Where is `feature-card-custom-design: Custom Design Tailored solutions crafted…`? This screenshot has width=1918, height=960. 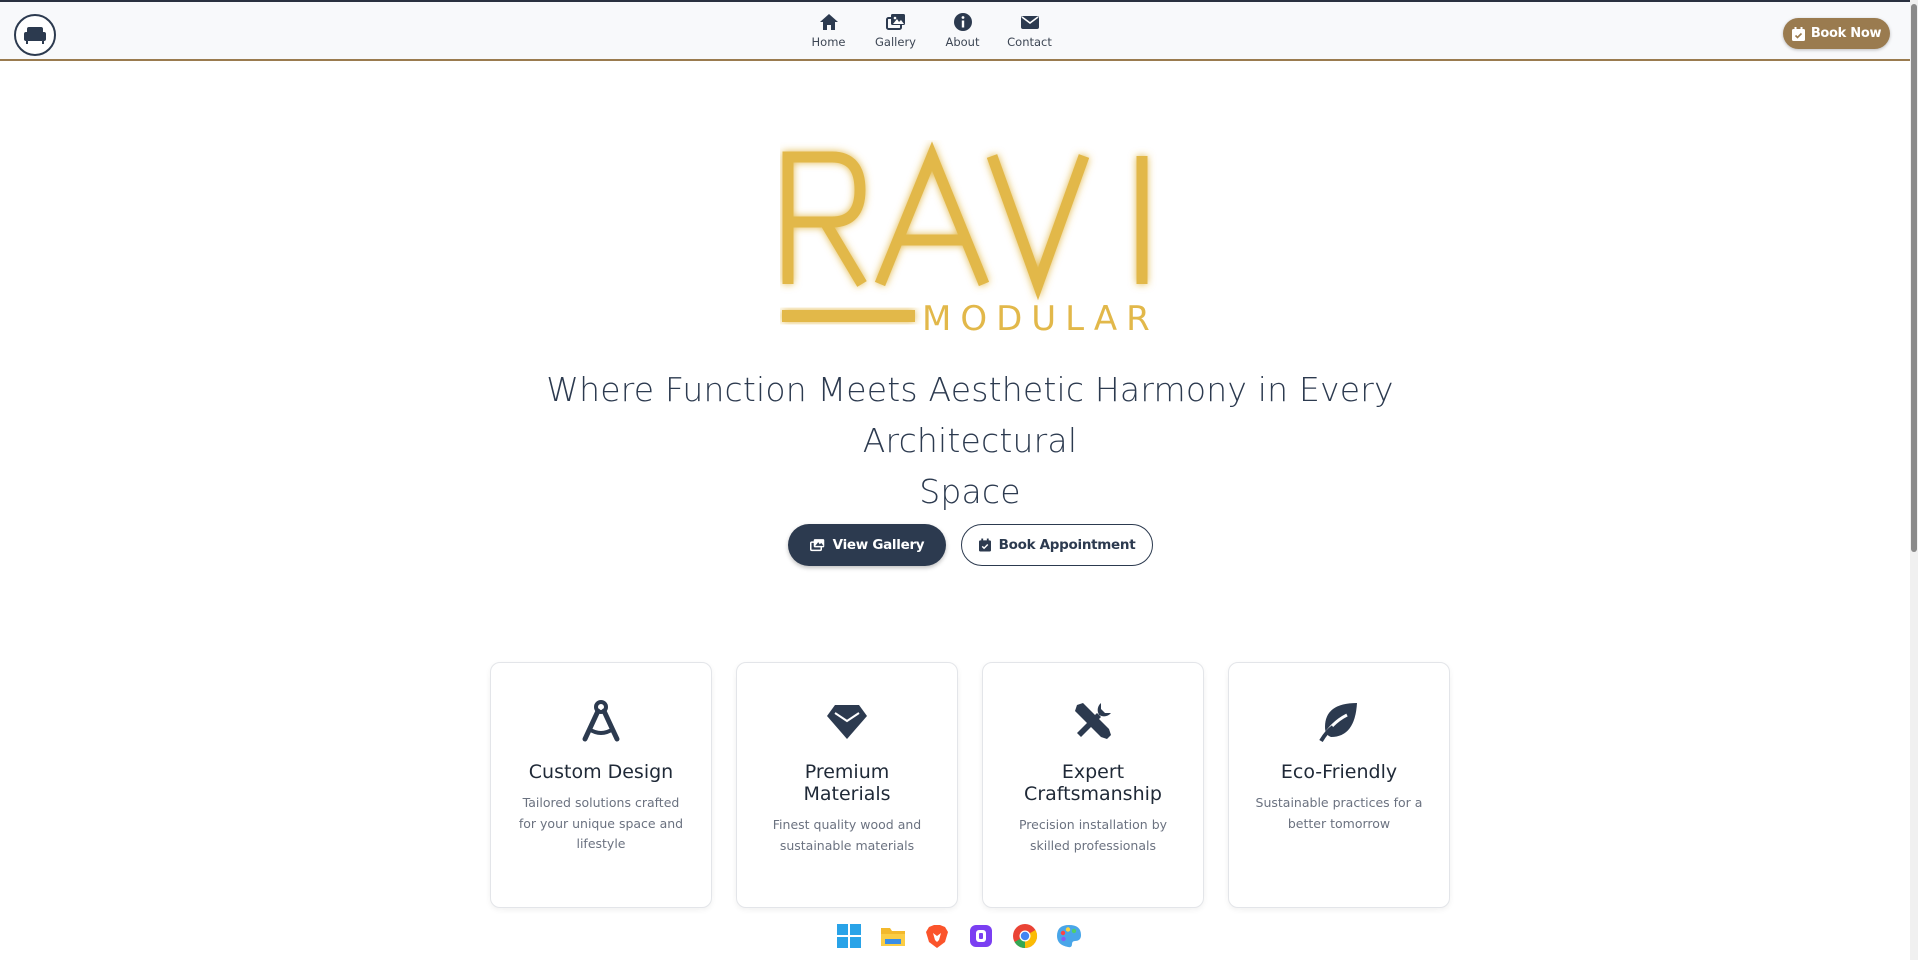 feature-card-custom-design: Custom Design Tailored solutions crafted… is located at coordinates (601, 785).